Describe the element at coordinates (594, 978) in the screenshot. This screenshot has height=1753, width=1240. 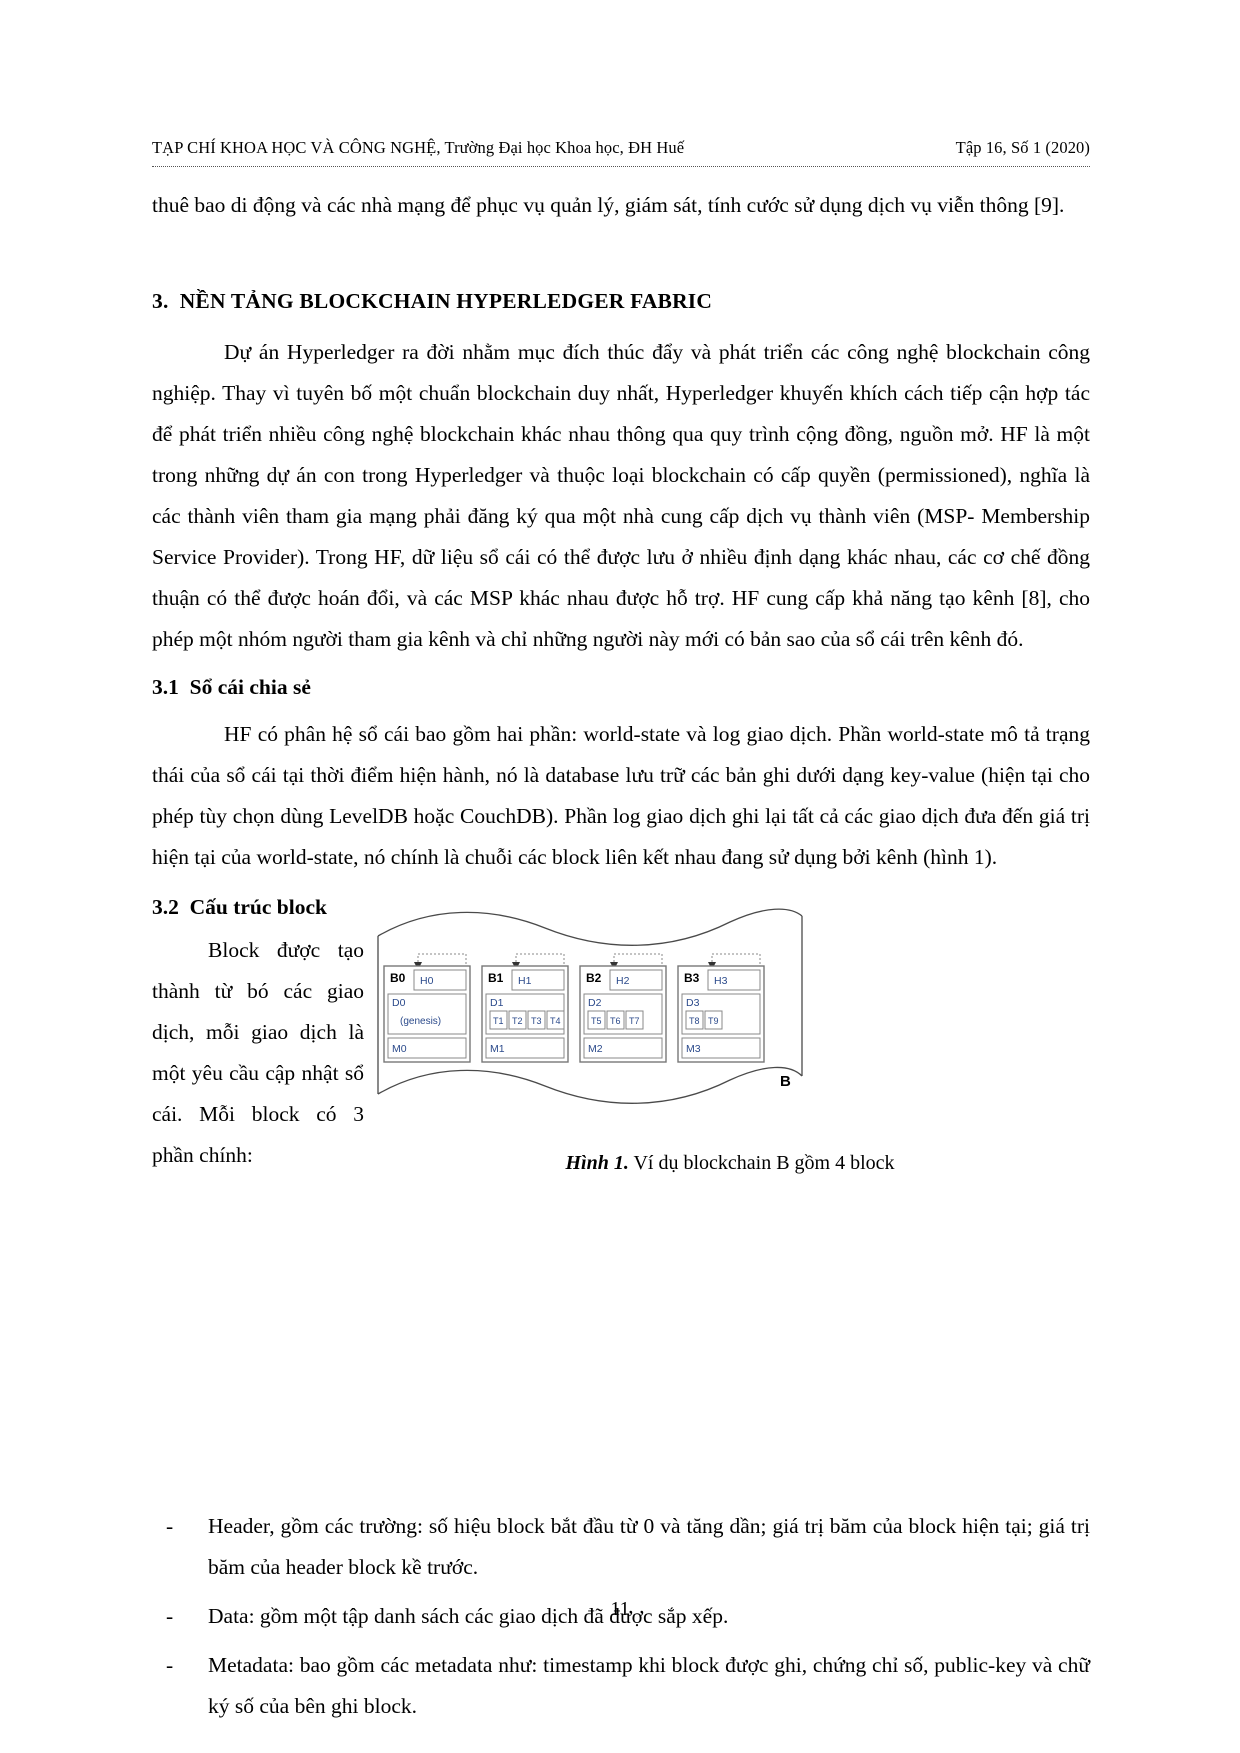
I see `b2-name: B2` at that location.